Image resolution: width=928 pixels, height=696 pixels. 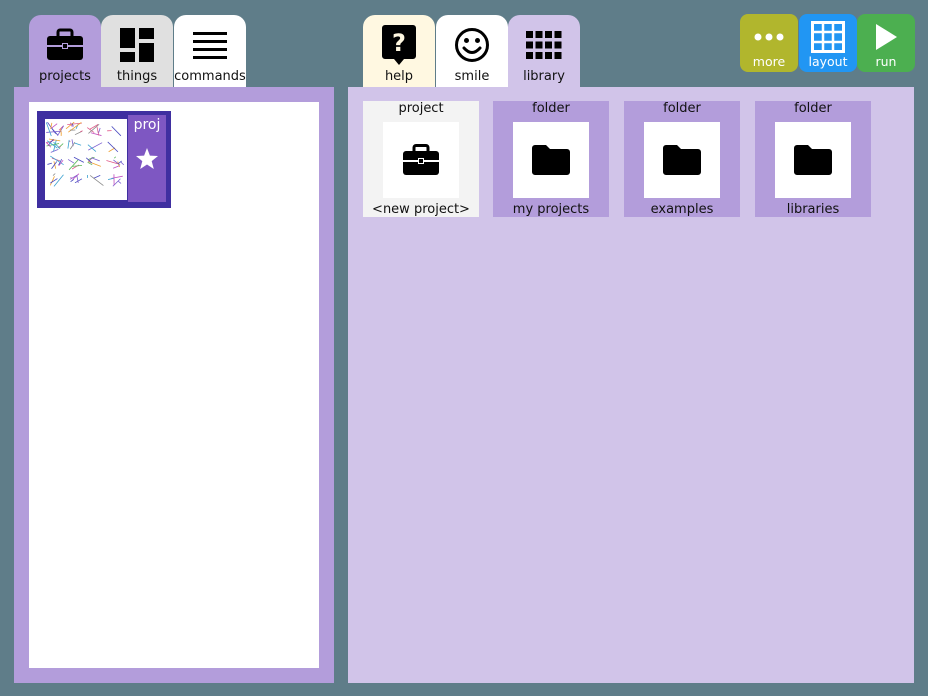 I want to click on tab-things: things, so click(x=137, y=51).